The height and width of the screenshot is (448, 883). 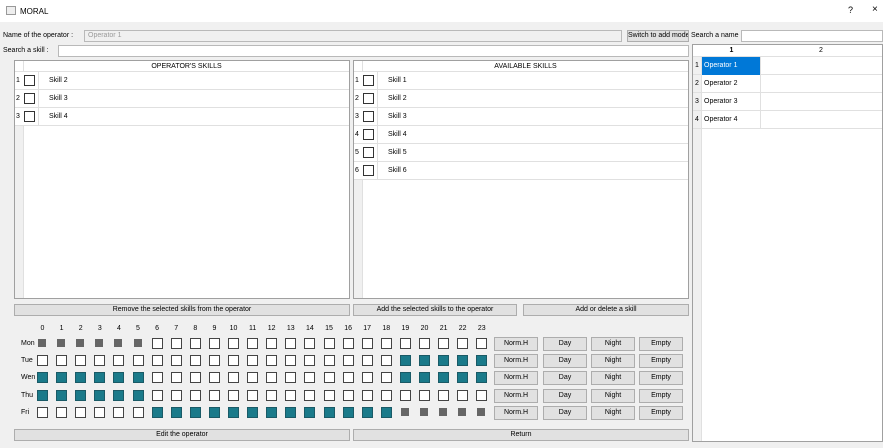 I want to click on operator-row: 2 Operator 2, so click(x=787, y=84).